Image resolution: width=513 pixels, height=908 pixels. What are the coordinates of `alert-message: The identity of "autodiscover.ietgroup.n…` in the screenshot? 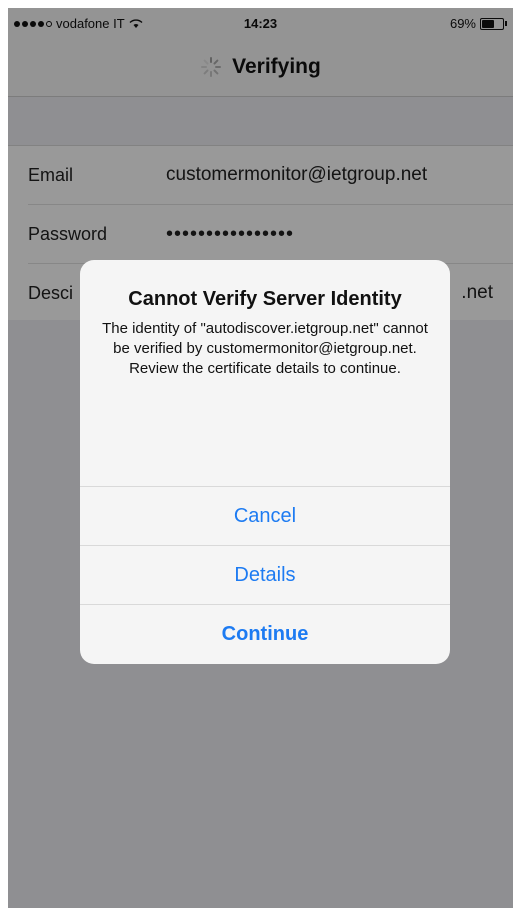 It's located at (265, 348).